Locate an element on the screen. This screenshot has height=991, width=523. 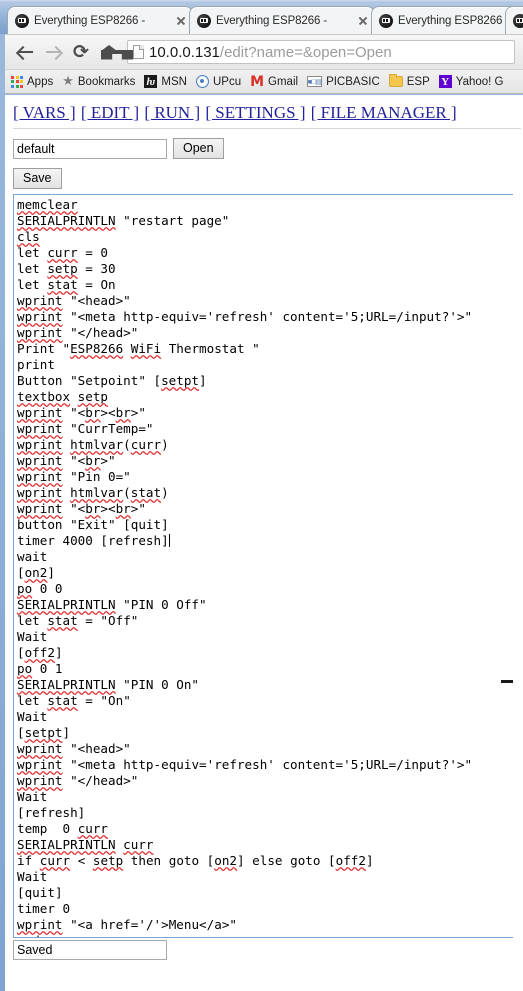
save-button: Save is located at coordinates (37, 178).